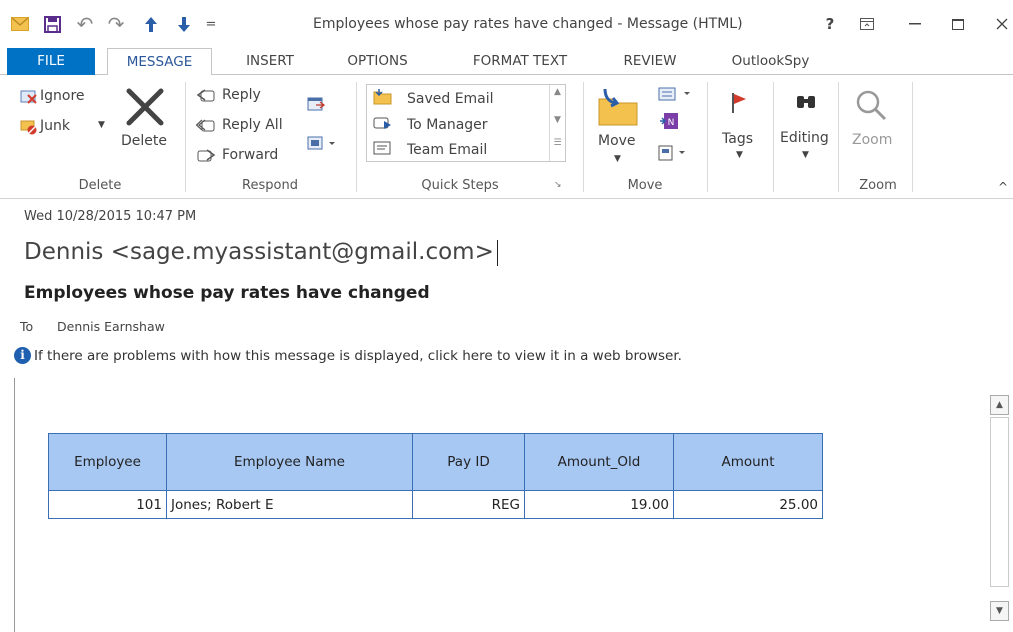  What do you see at coordinates (740, 103) in the screenshot?
I see `flag-icon` at bounding box center [740, 103].